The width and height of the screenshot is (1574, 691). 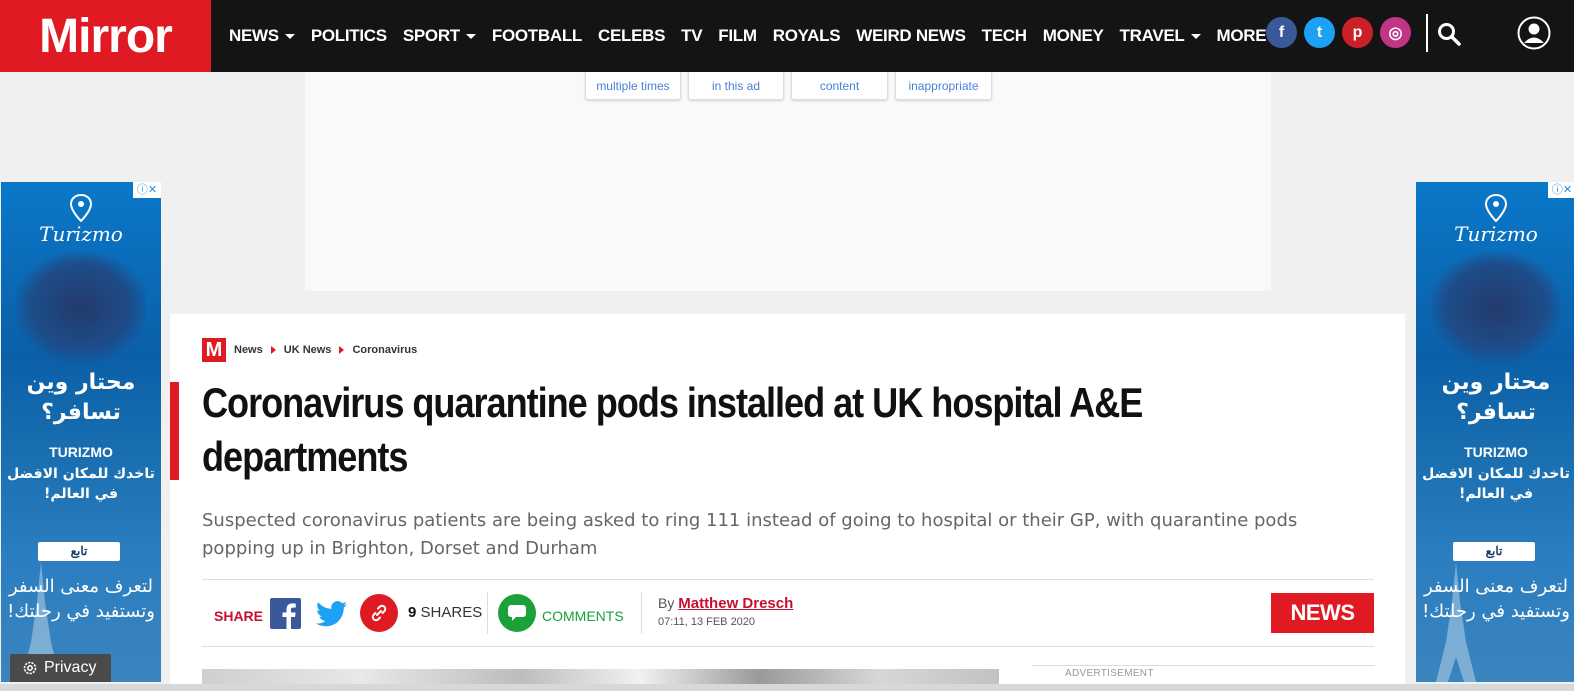 I want to click on share-count: 9 SHARES, so click(x=445, y=612).